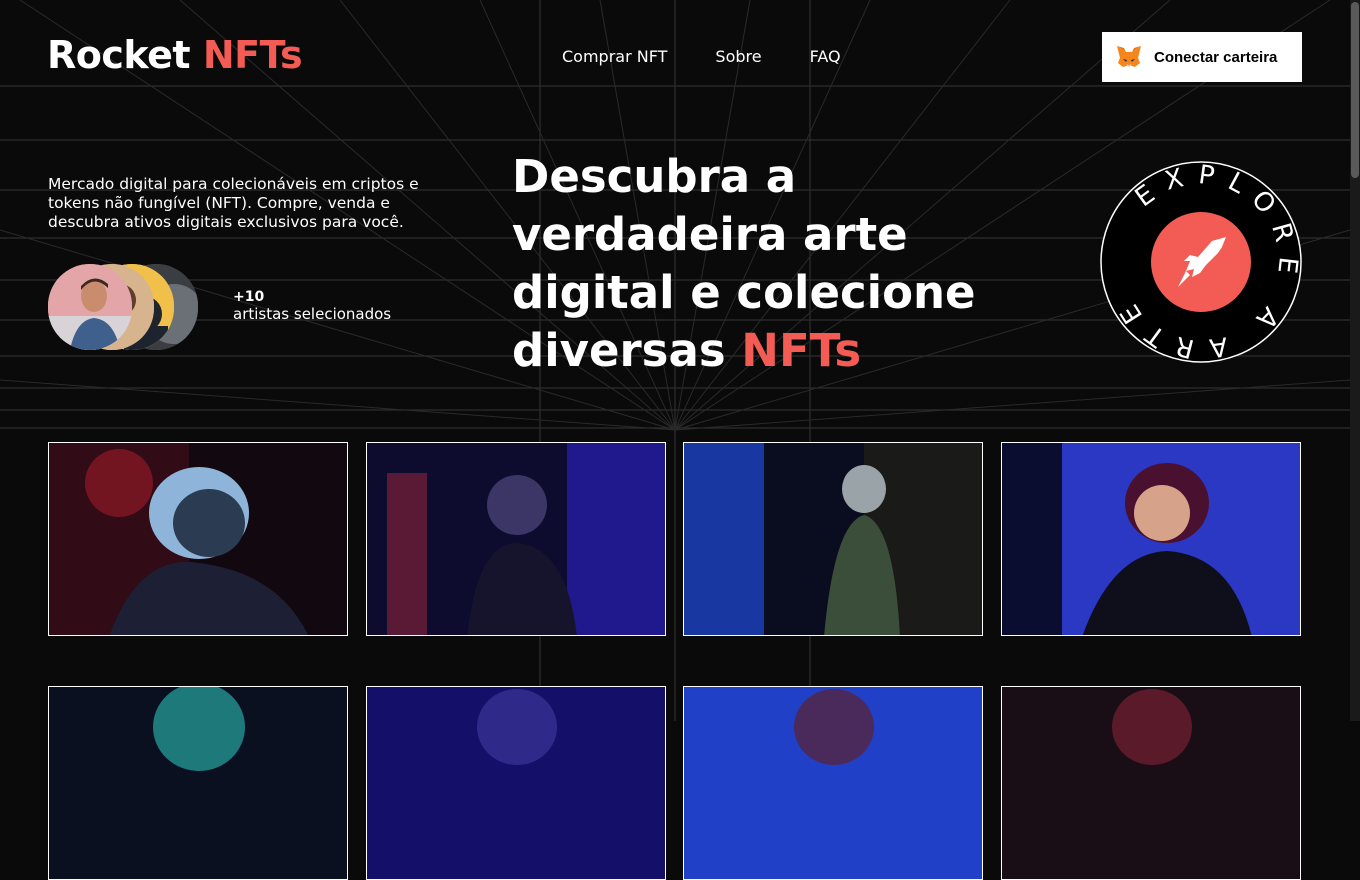 The height and width of the screenshot is (880, 1360). I want to click on site-logo: Rocket NFTs, so click(175, 55).